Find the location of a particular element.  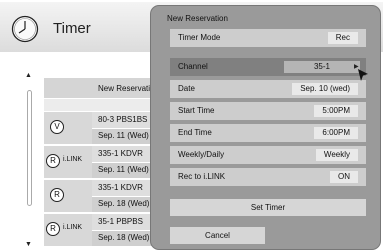

set-timer-button: Set Timer is located at coordinates (268, 207).